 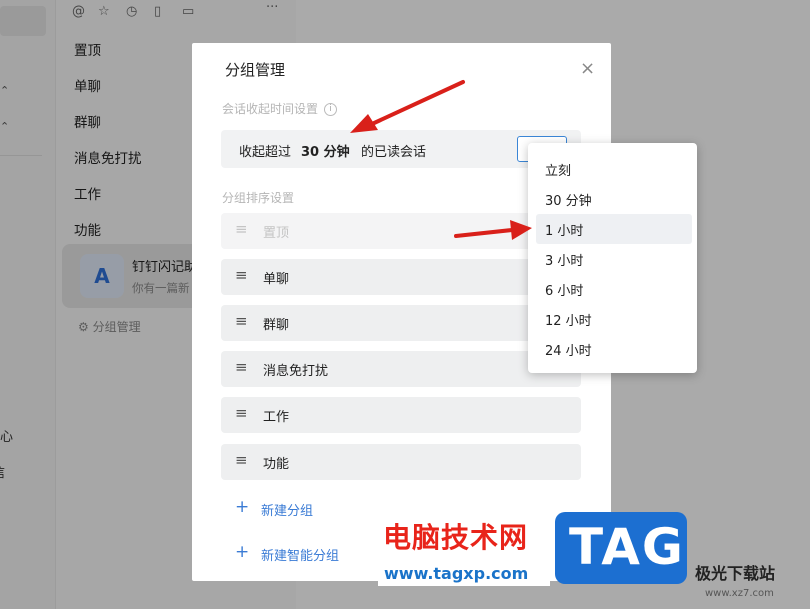 I want to click on watermark-cn-text: 电脑技术网, so click(x=456, y=537).